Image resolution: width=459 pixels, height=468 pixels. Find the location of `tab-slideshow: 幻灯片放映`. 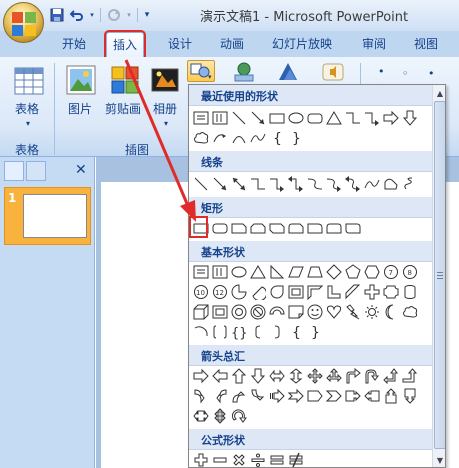

tab-slideshow: 幻灯片放映 is located at coordinates (302, 43).